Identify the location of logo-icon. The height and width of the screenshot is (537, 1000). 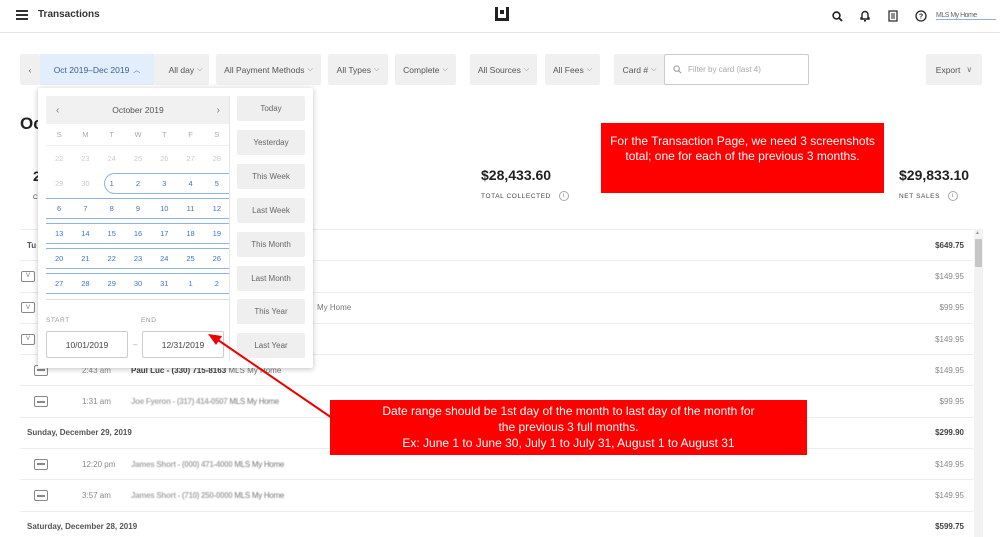
(502, 14).